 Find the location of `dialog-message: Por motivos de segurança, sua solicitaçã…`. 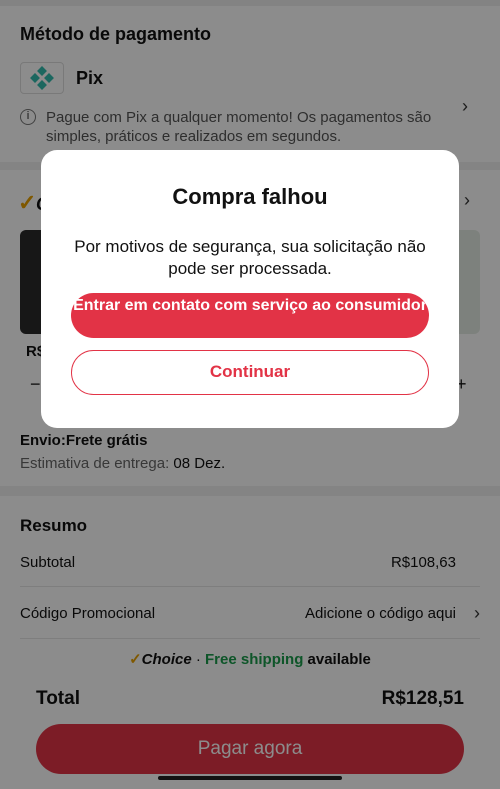

dialog-message: Por motivos de segurança, sua solicitaçã… is located at coordinates (250, 257).